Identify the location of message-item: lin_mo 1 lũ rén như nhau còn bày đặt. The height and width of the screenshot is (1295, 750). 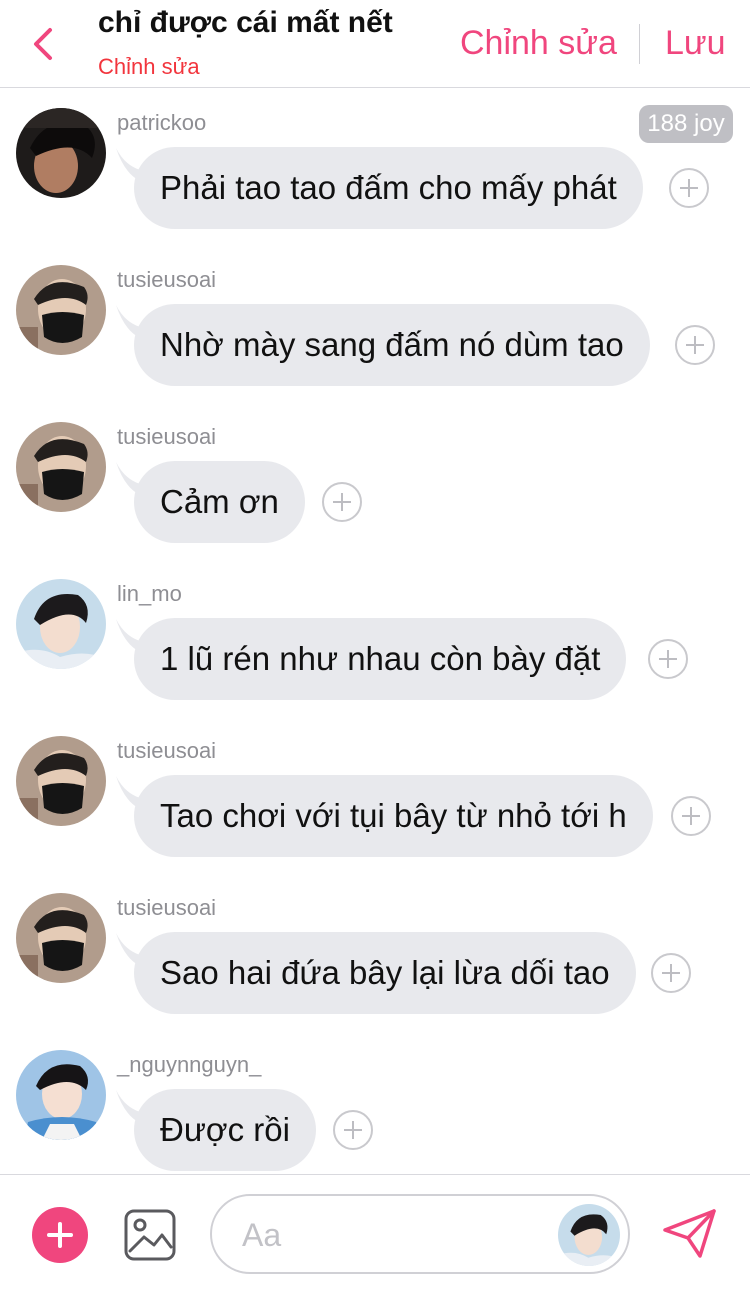
(375, 637).